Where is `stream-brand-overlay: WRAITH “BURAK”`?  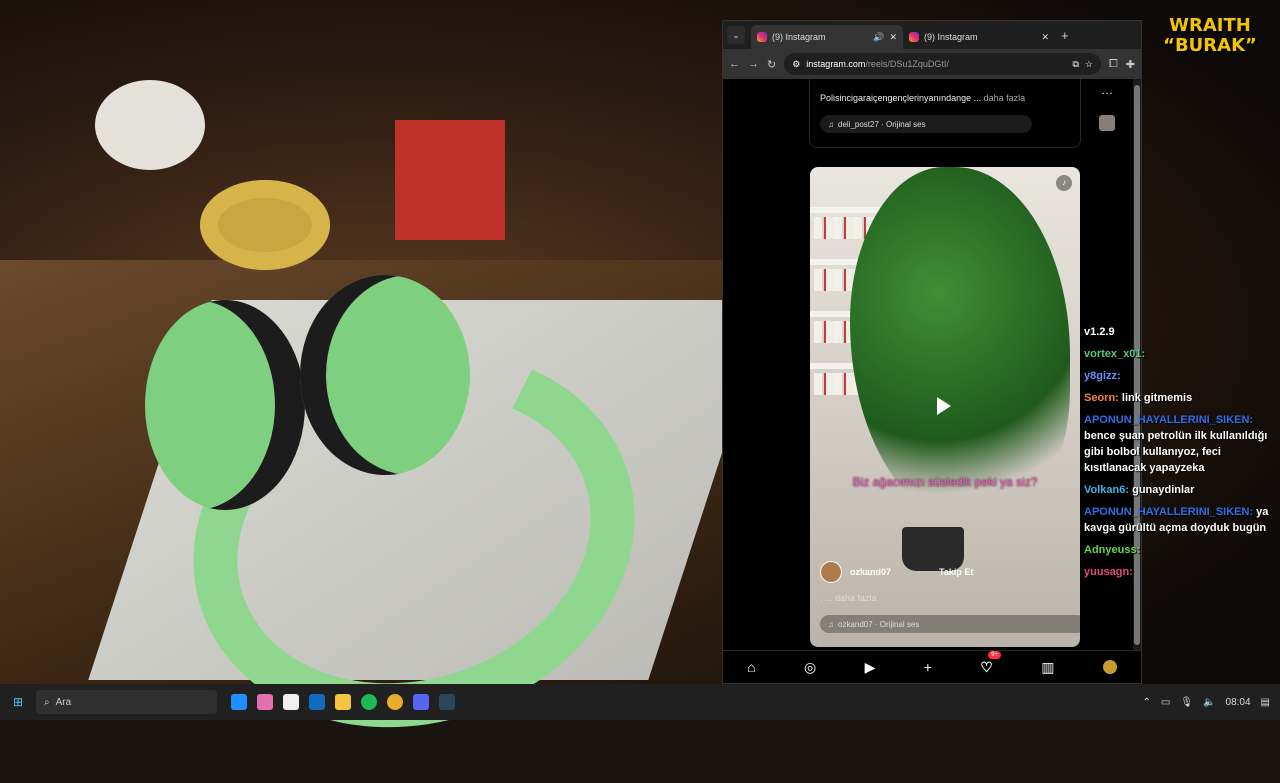
stream-brand-overlay: WRAITH “BURAK” is located at coordinates (1210, 36).